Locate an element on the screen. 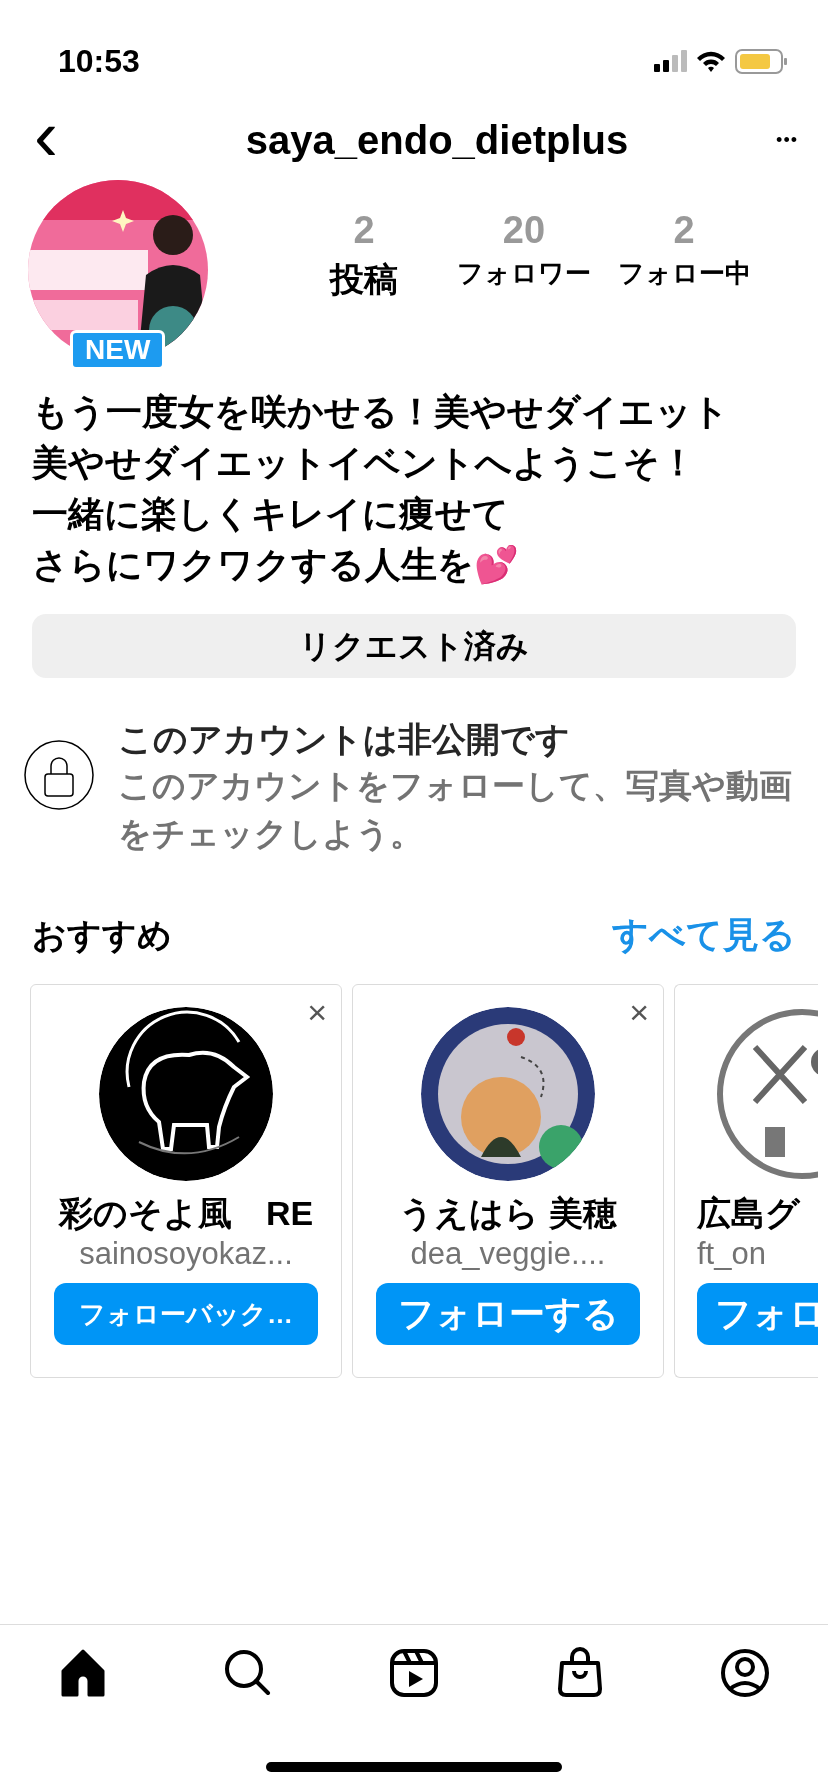  stat-label: フォロワー is located at coordinates (524, 273).